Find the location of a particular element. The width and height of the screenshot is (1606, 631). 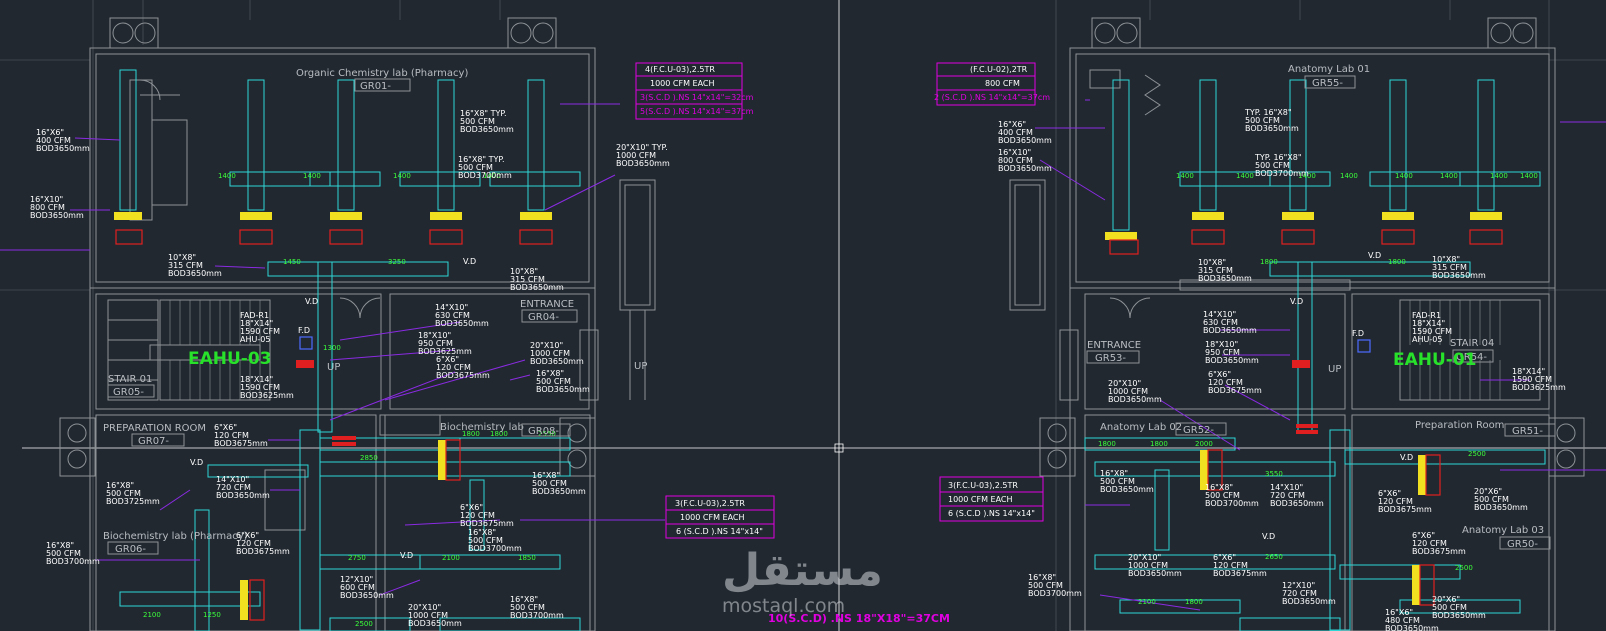

room-preparation-right: Preparation Room is located at coordinates (1459, 425).